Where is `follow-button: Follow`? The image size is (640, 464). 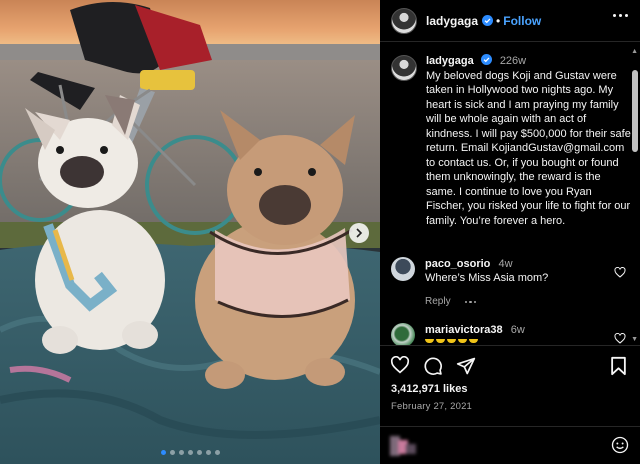 follow-button: Follow is located at coordinates (522, 21).